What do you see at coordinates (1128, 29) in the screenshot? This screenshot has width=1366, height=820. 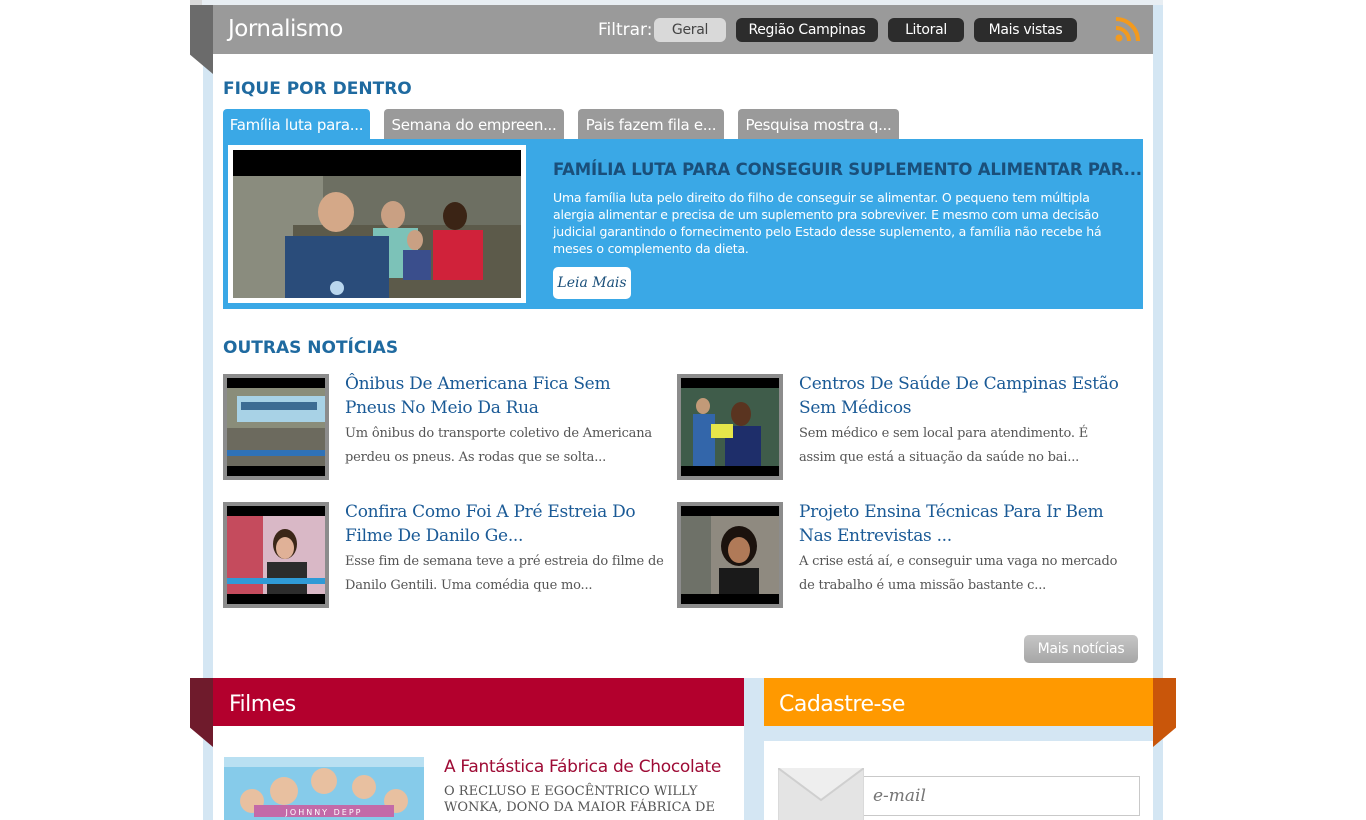 I see `rss-icon` at bounding box center [1128, 29].